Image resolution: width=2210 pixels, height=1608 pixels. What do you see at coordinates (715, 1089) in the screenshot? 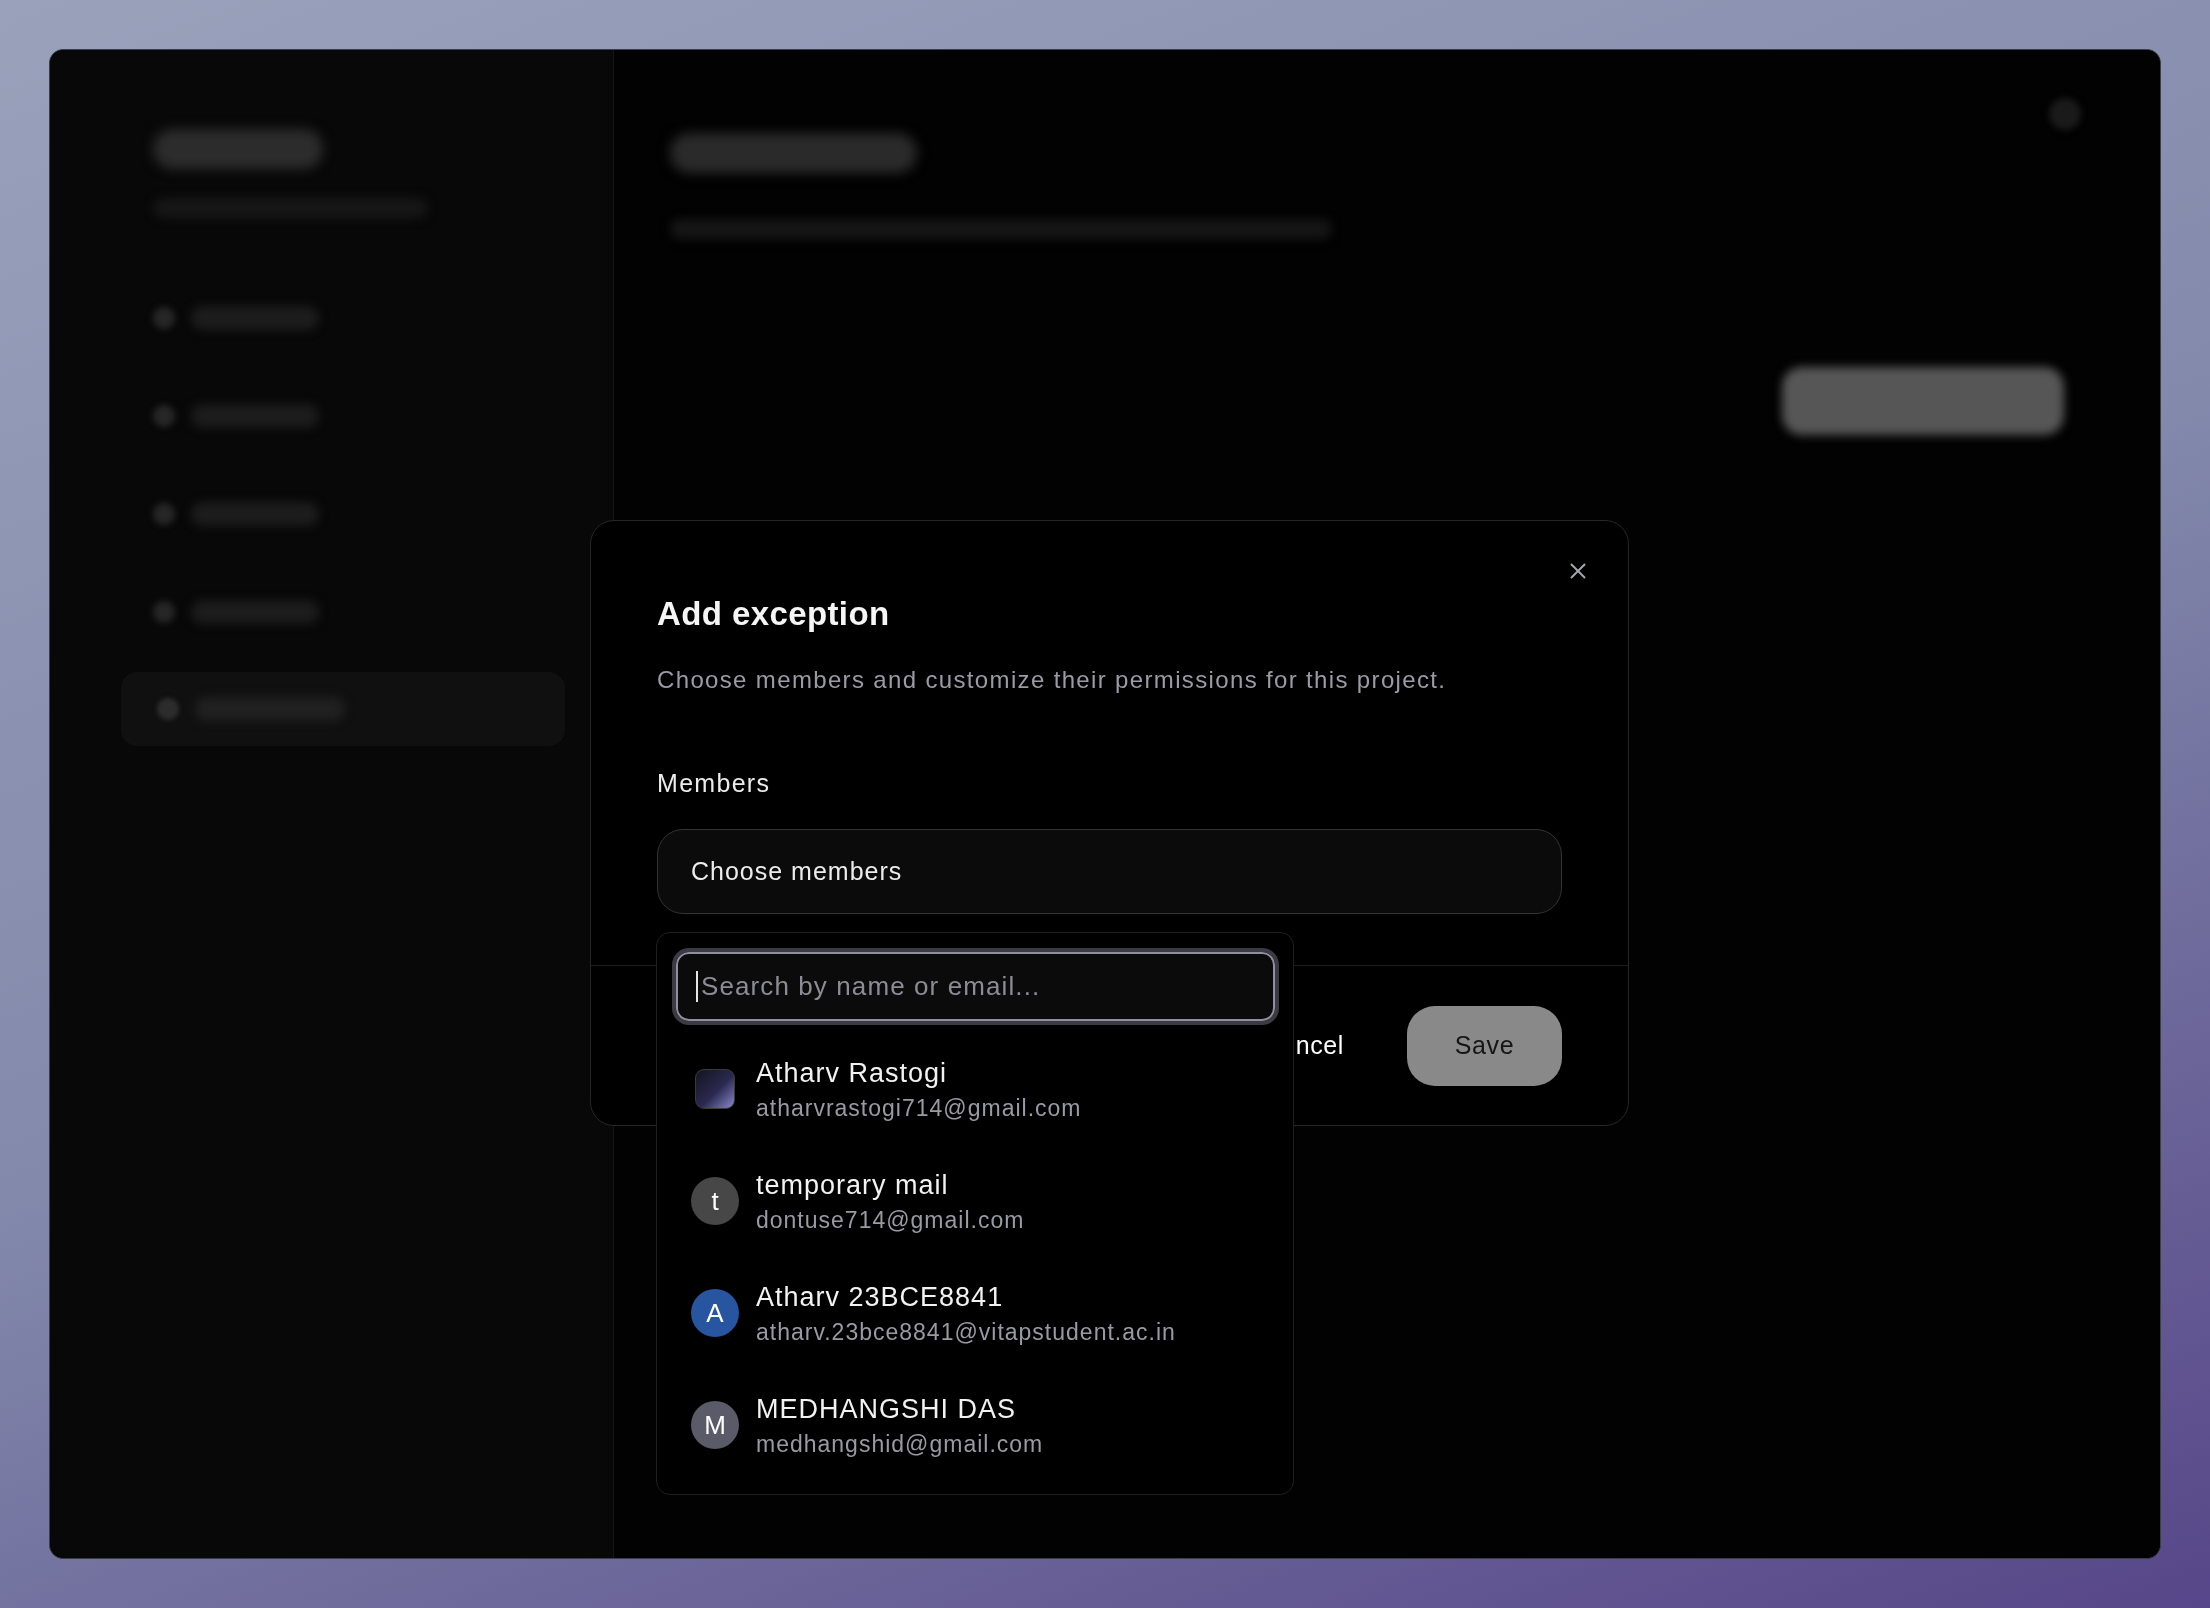
I see `avatar-photo-placeholder` at bounding box center [715, 1089].